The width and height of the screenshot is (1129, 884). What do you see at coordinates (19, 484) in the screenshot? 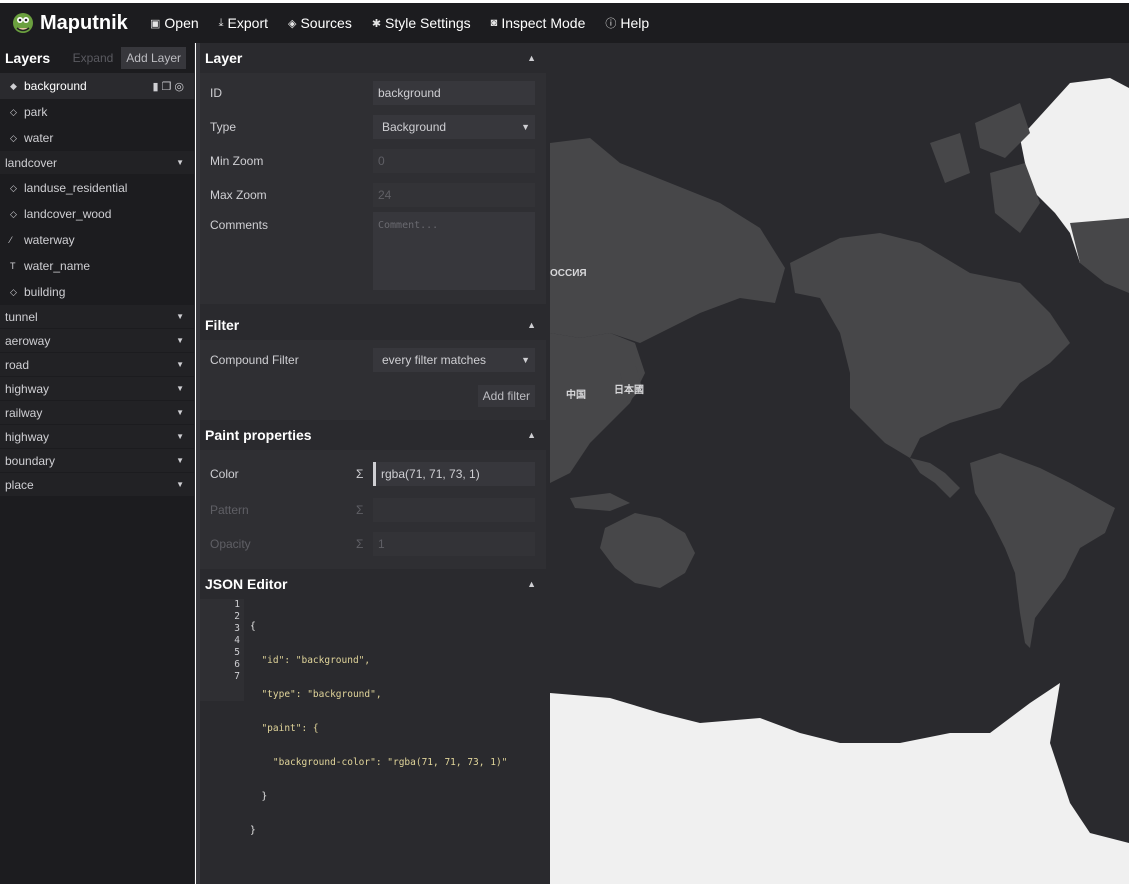
I see `layer-group-label: place` at bounding box center [19, 484].